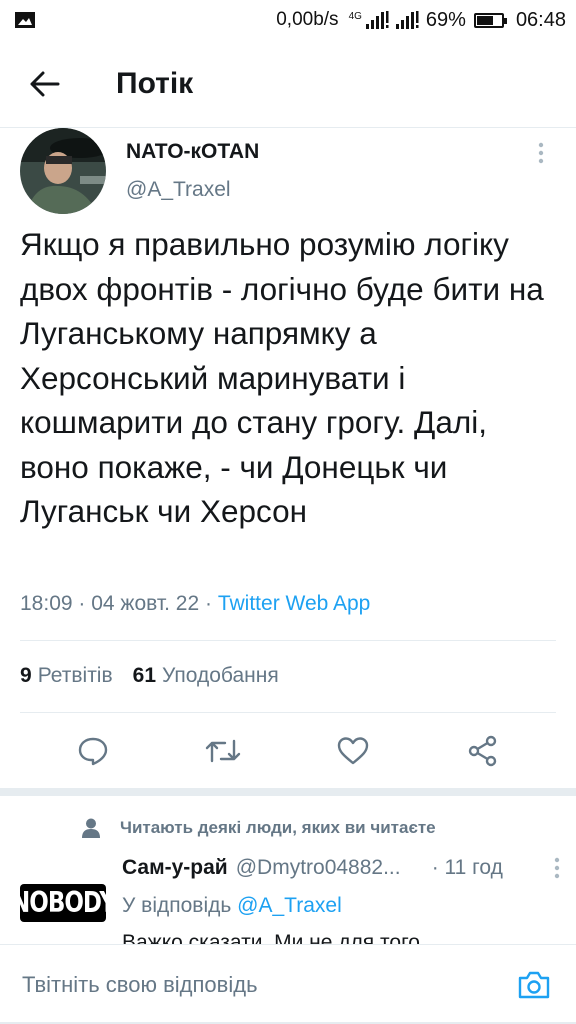 This screenshot has width=576, height=1024. I want to click on camera-button, so click(534, 985).